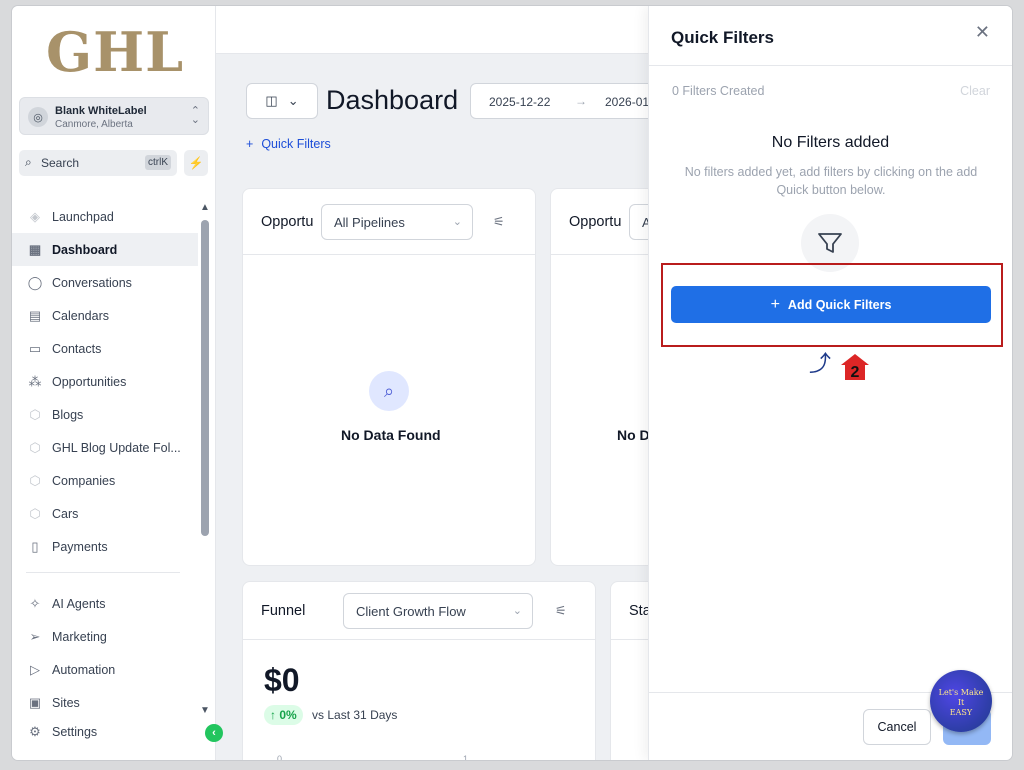 This screenshot has height=770, width=1024. What do you see at coordinates (158, 162) in the screenshot?
I see `search-shortcut: ctrlK` at bounding box center [158, 162].